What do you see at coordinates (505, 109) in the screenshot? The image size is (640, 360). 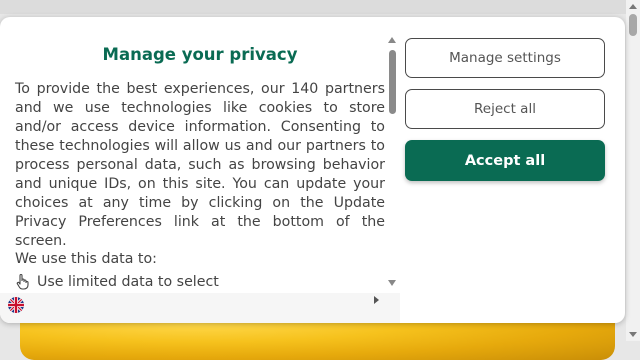 I see `reject-all-button: Reject all` at bounding box center [505, 109].